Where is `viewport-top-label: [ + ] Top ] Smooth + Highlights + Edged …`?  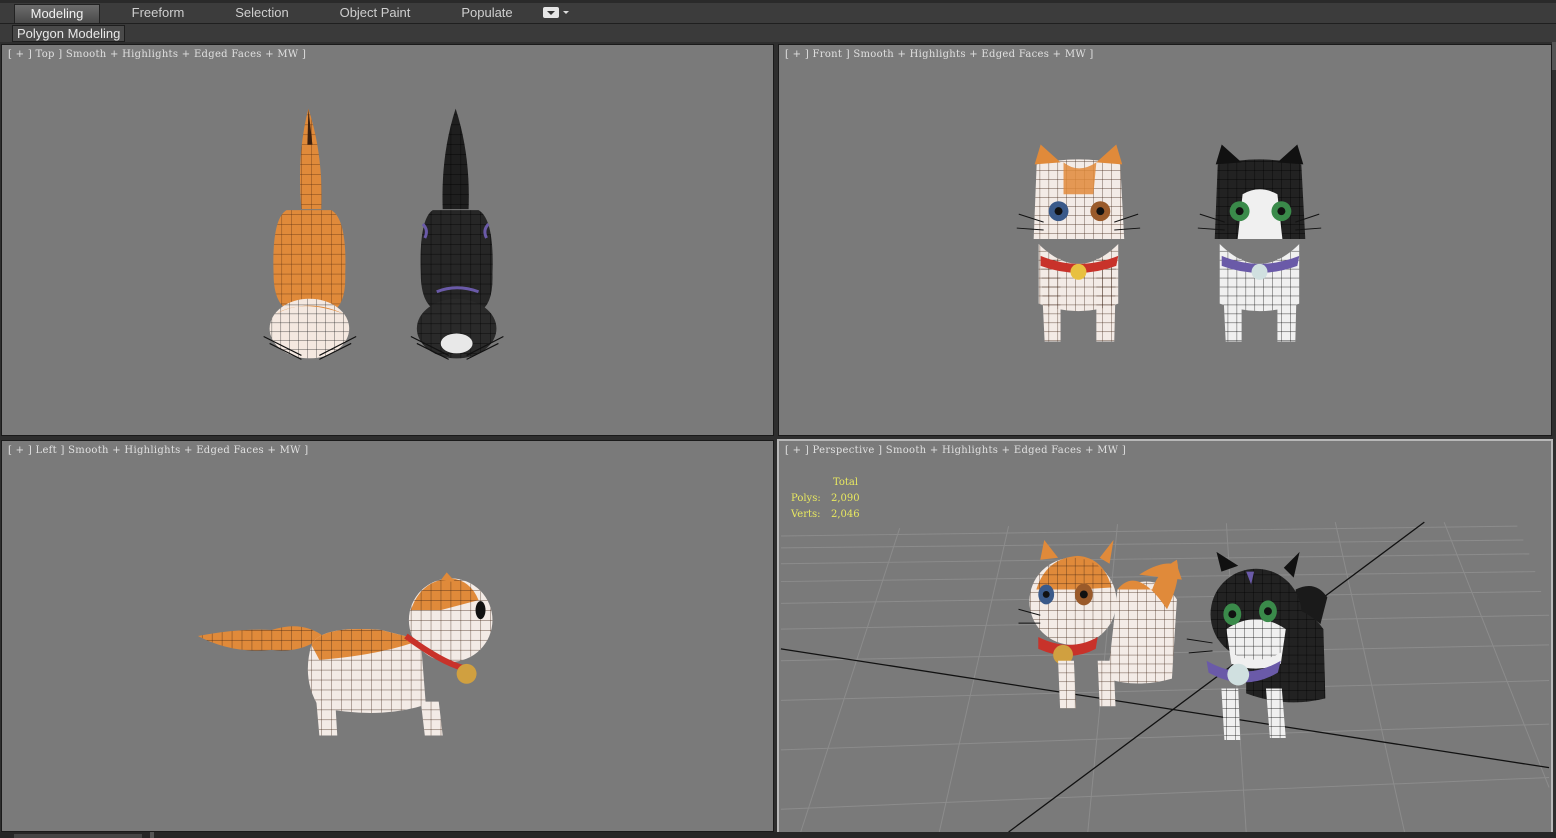
viewport-top-label: [ + ] Top ] Smooth + Highlights + Edged … is located at coordinates (157, 54).